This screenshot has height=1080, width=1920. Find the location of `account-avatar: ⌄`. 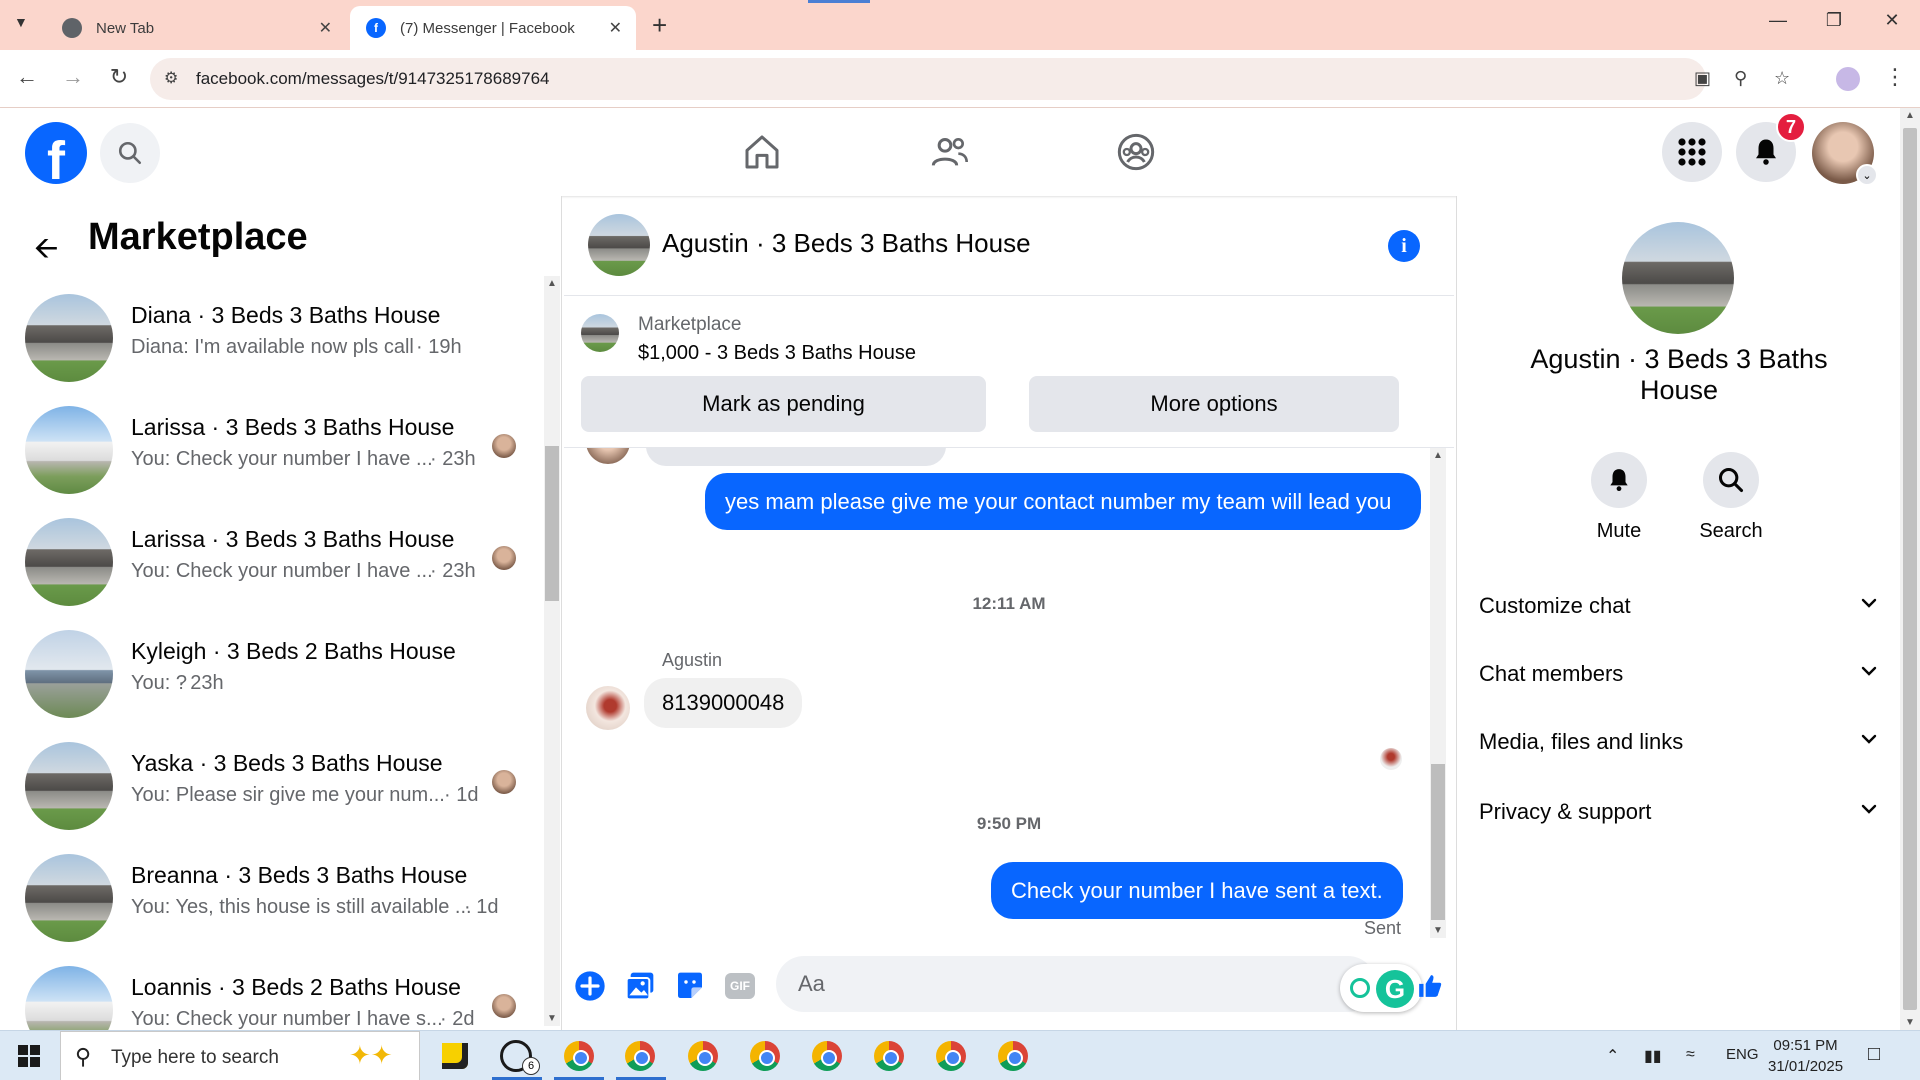

account-avatar: ⌄ is located at coordinates (1845, 154).